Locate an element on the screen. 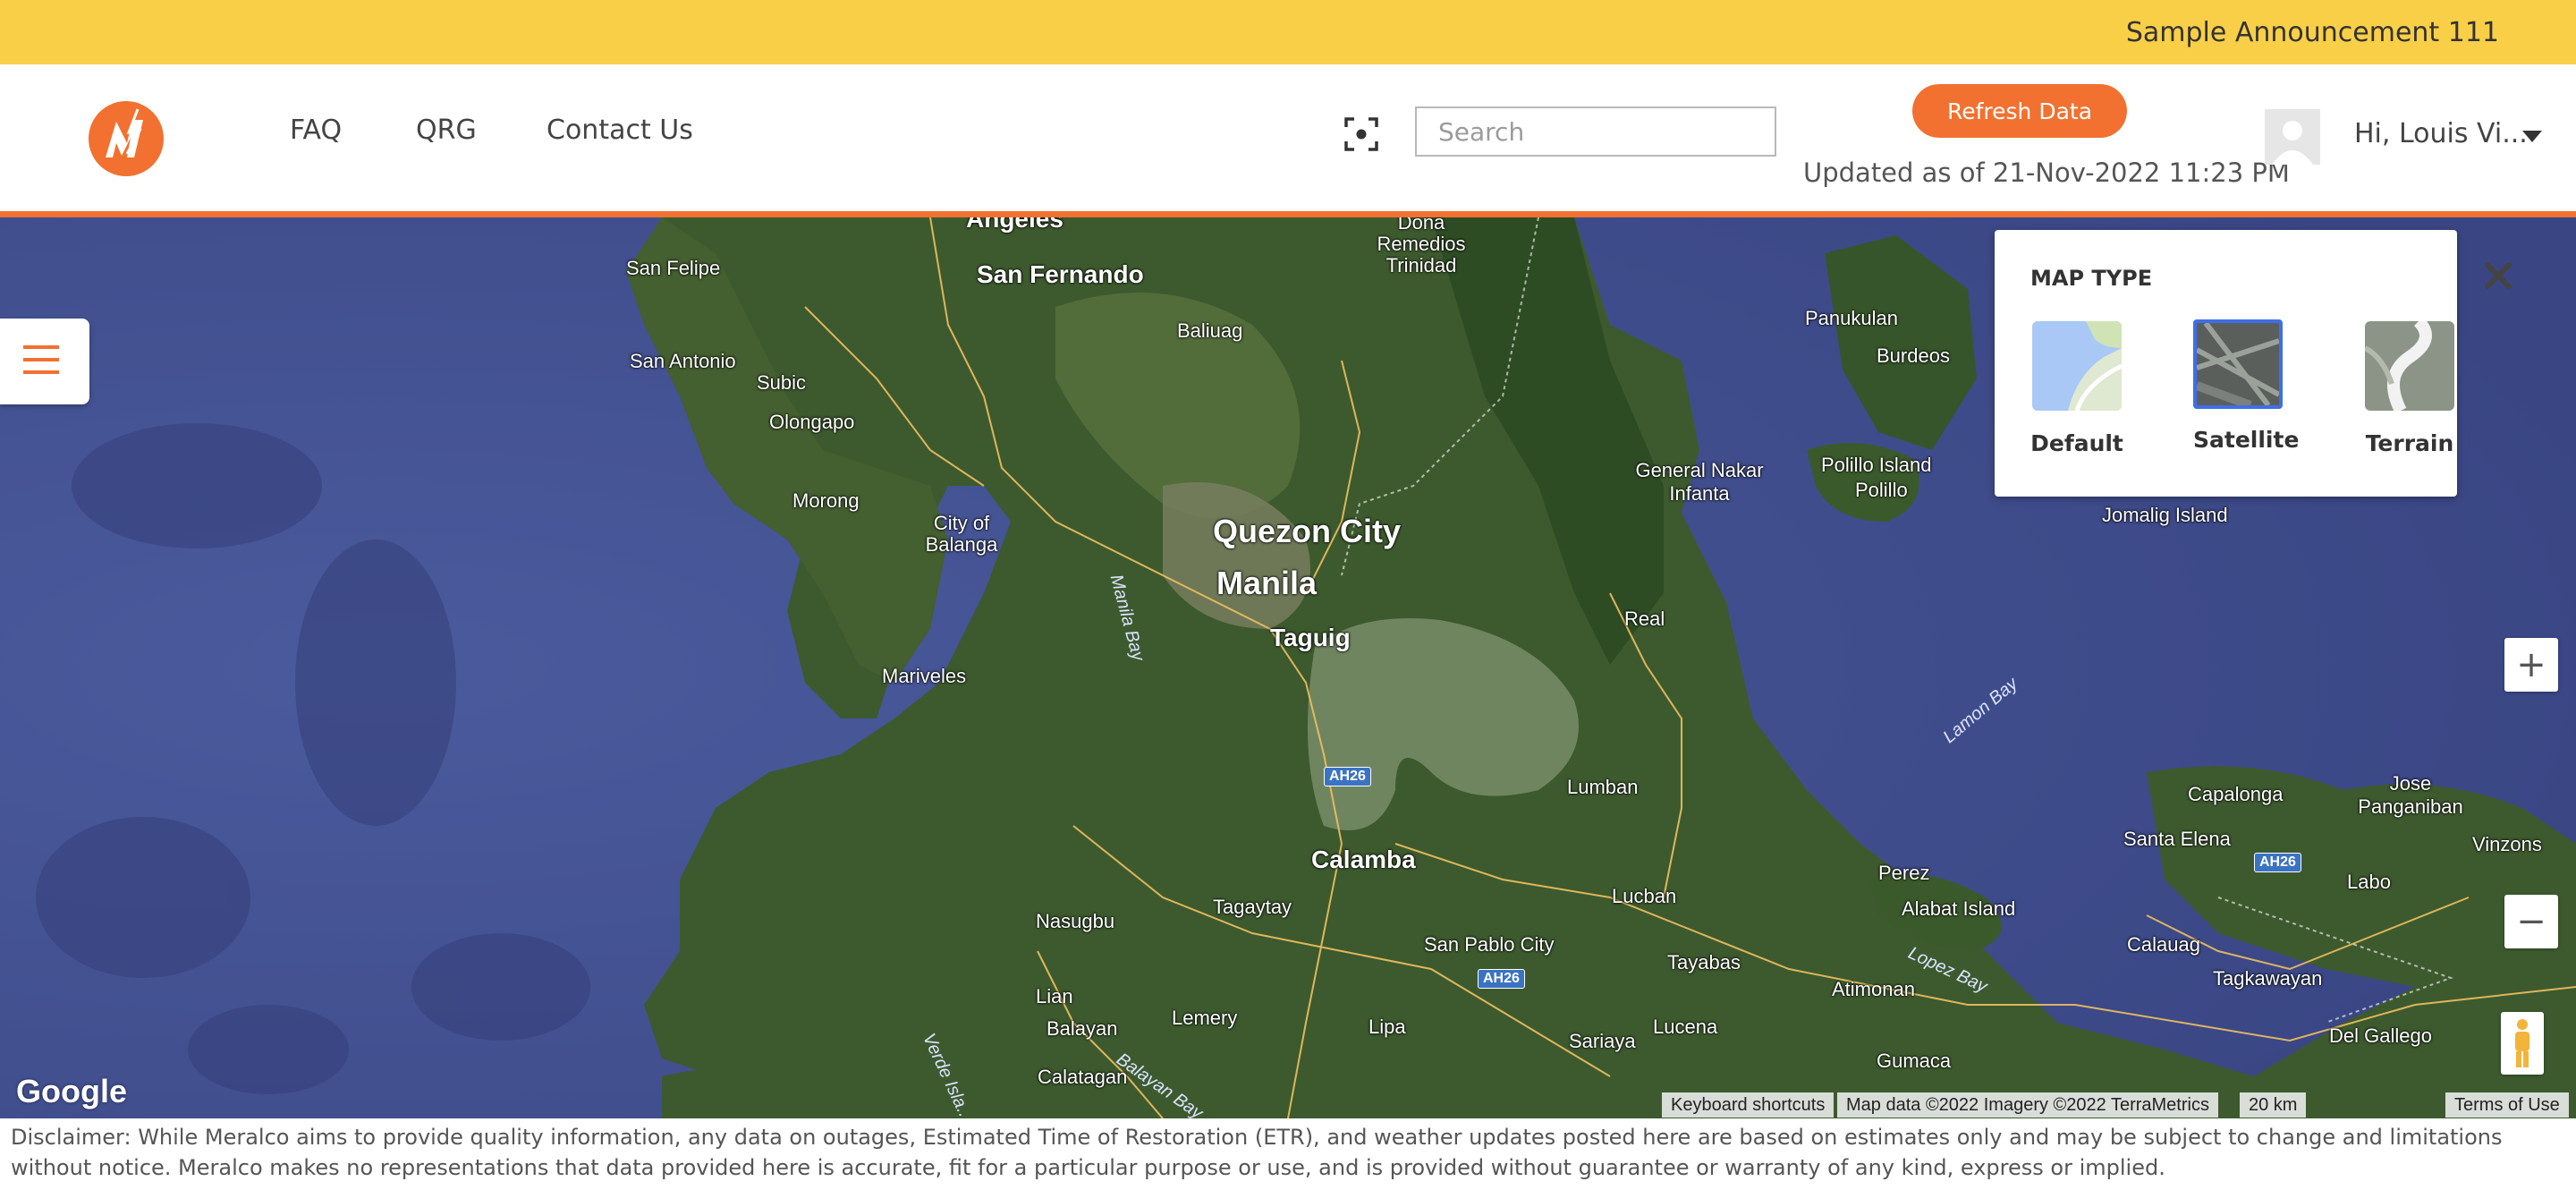  map-label: San Fernando is located at coordinates (1060, 274).